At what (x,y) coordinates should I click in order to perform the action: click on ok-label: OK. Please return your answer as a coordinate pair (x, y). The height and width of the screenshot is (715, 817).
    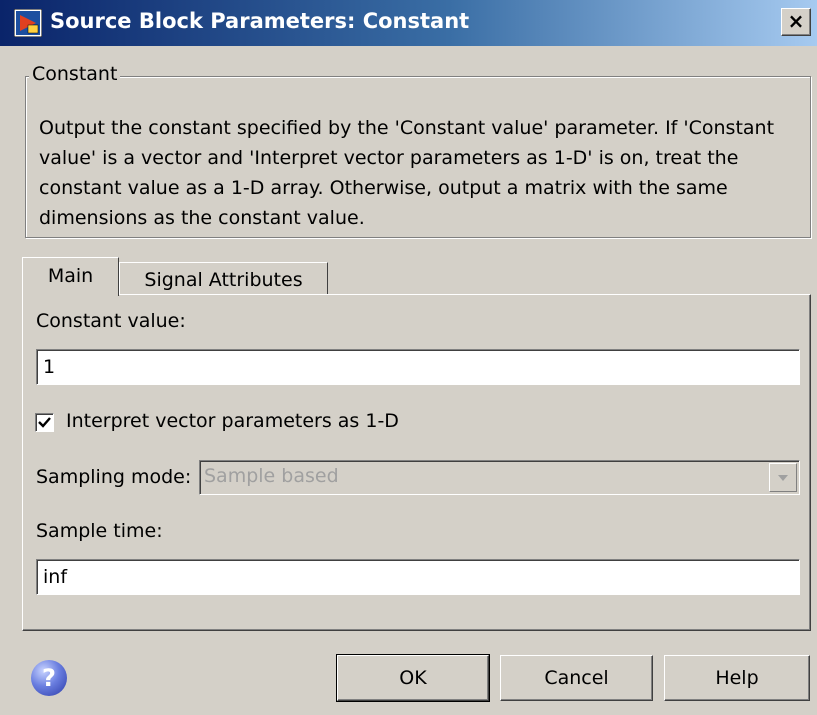
    Looking at the image, I should click on (413, 678).